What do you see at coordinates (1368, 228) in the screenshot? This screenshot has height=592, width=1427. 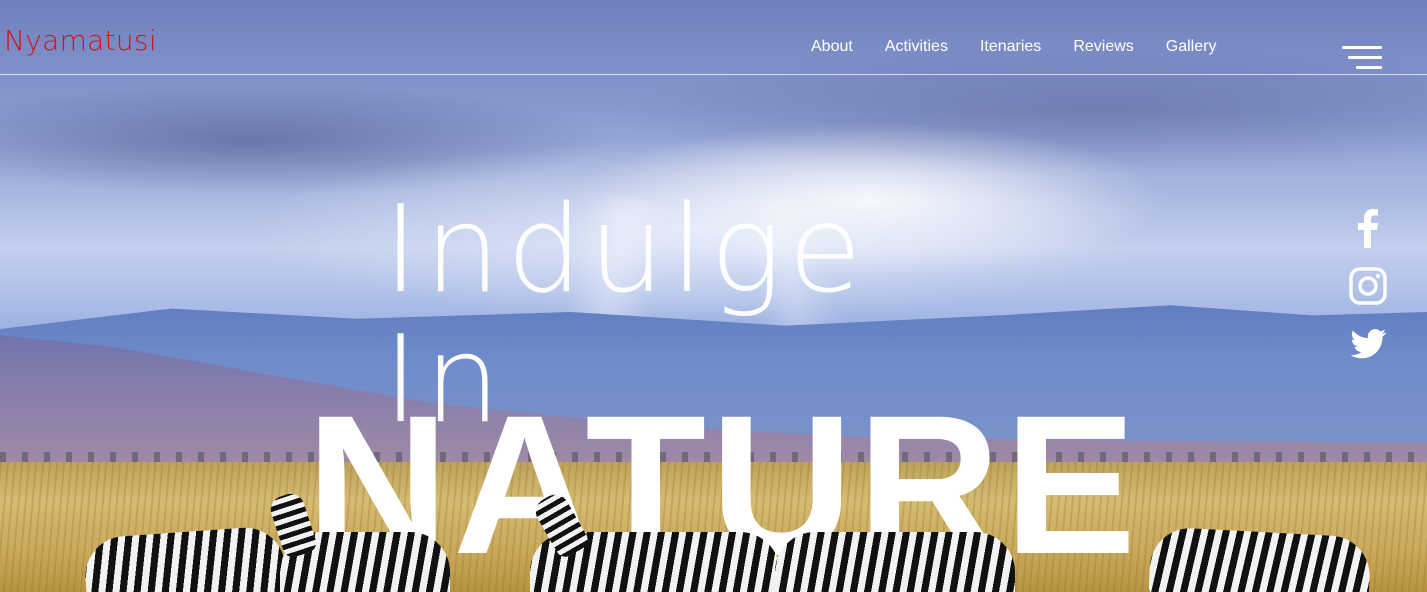 I see `facebook-icon` at bounding box center [1368, 228].